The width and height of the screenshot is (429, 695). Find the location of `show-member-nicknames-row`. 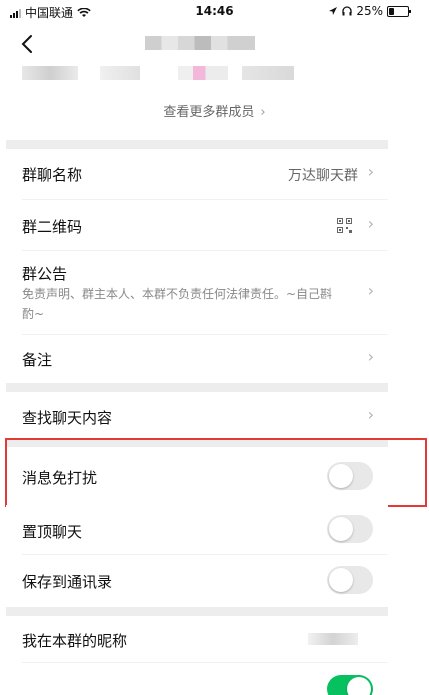

show-member-nicknames-row is located at coordinates (197, 679).